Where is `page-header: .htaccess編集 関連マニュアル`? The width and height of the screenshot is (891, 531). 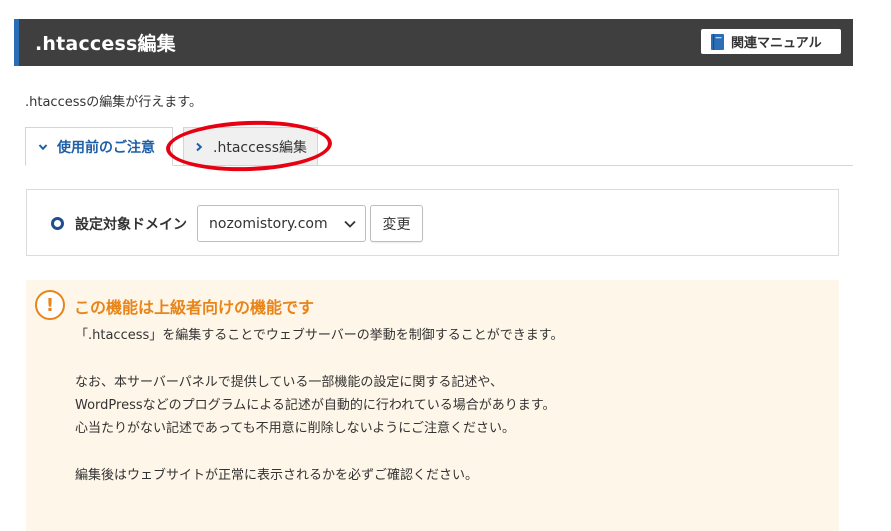
page-header: .htaccess編集 関連マニュアル is located at coordinates (433, 42).